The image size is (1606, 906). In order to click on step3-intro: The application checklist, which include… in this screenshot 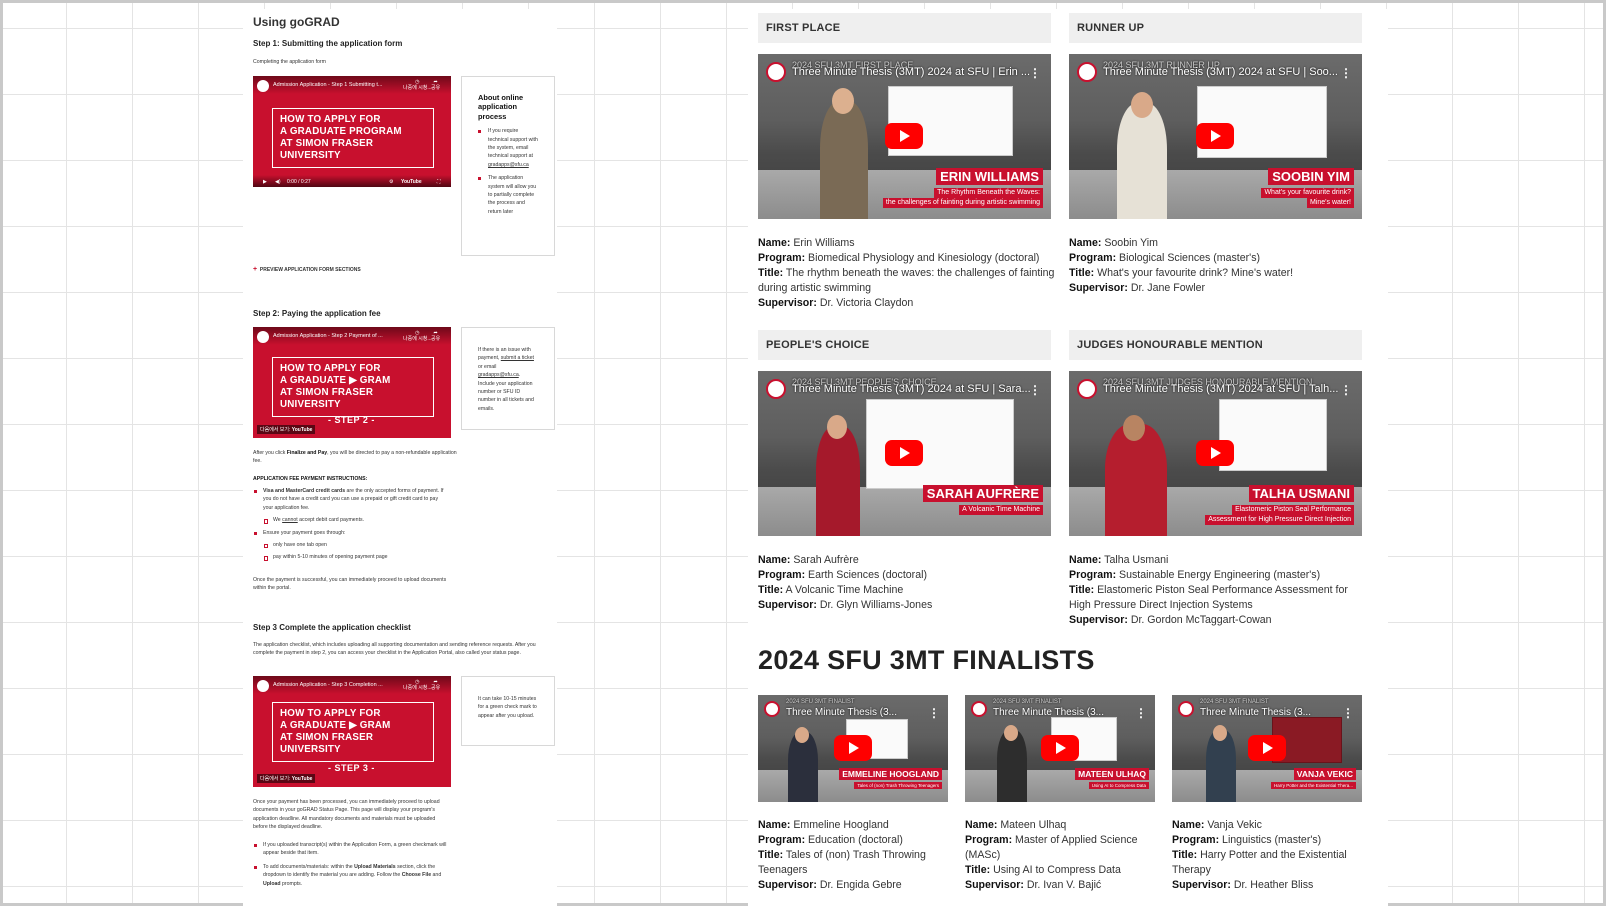, I will do `click(394, 649)`.